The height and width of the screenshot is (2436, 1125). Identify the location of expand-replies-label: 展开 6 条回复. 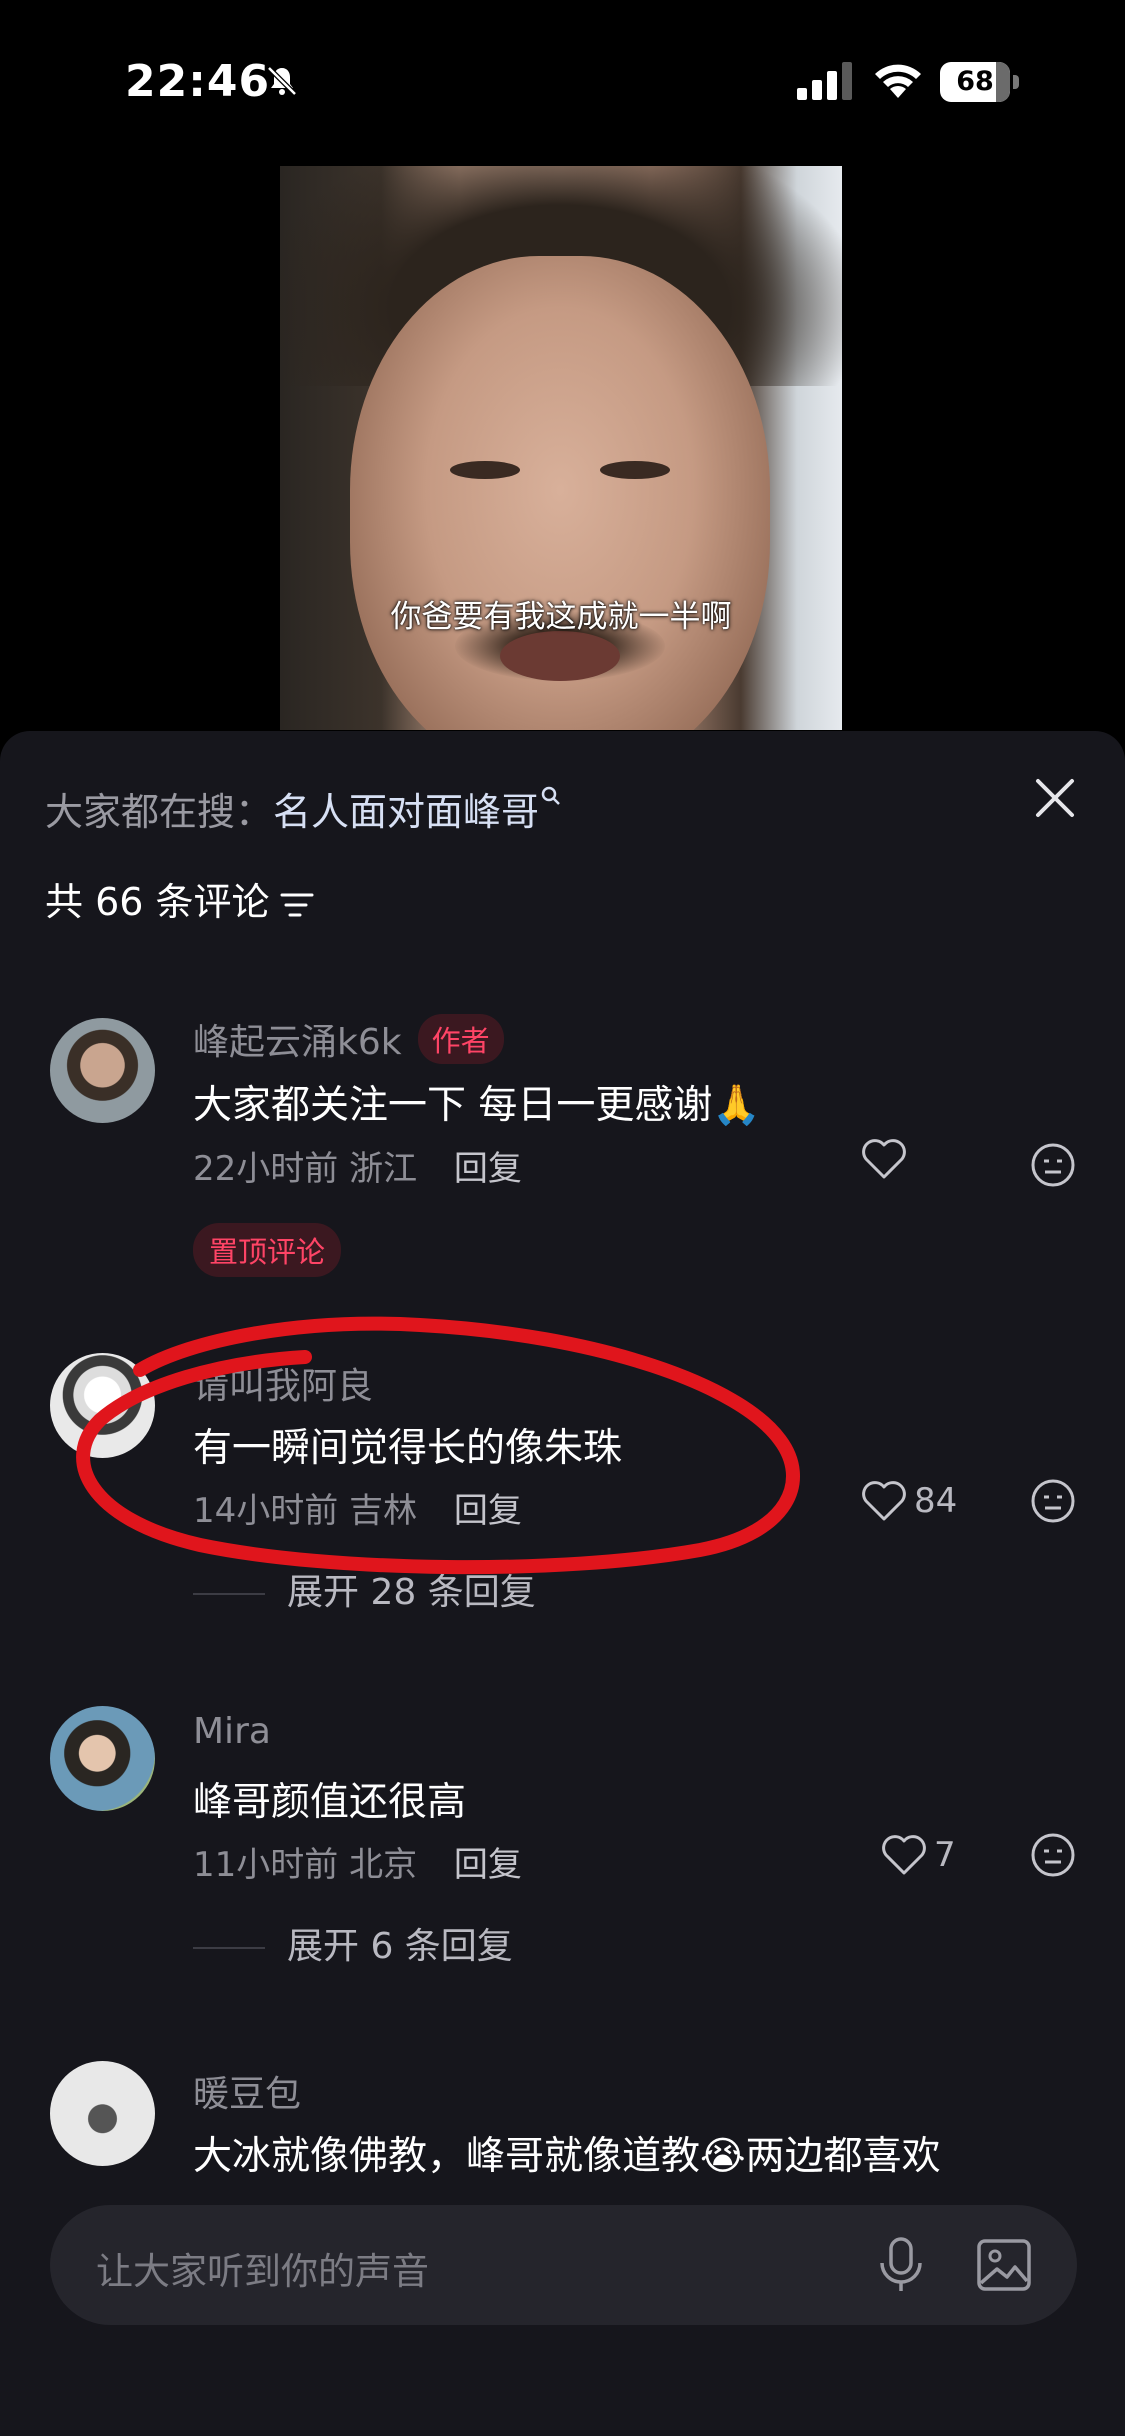
(400, 1946).